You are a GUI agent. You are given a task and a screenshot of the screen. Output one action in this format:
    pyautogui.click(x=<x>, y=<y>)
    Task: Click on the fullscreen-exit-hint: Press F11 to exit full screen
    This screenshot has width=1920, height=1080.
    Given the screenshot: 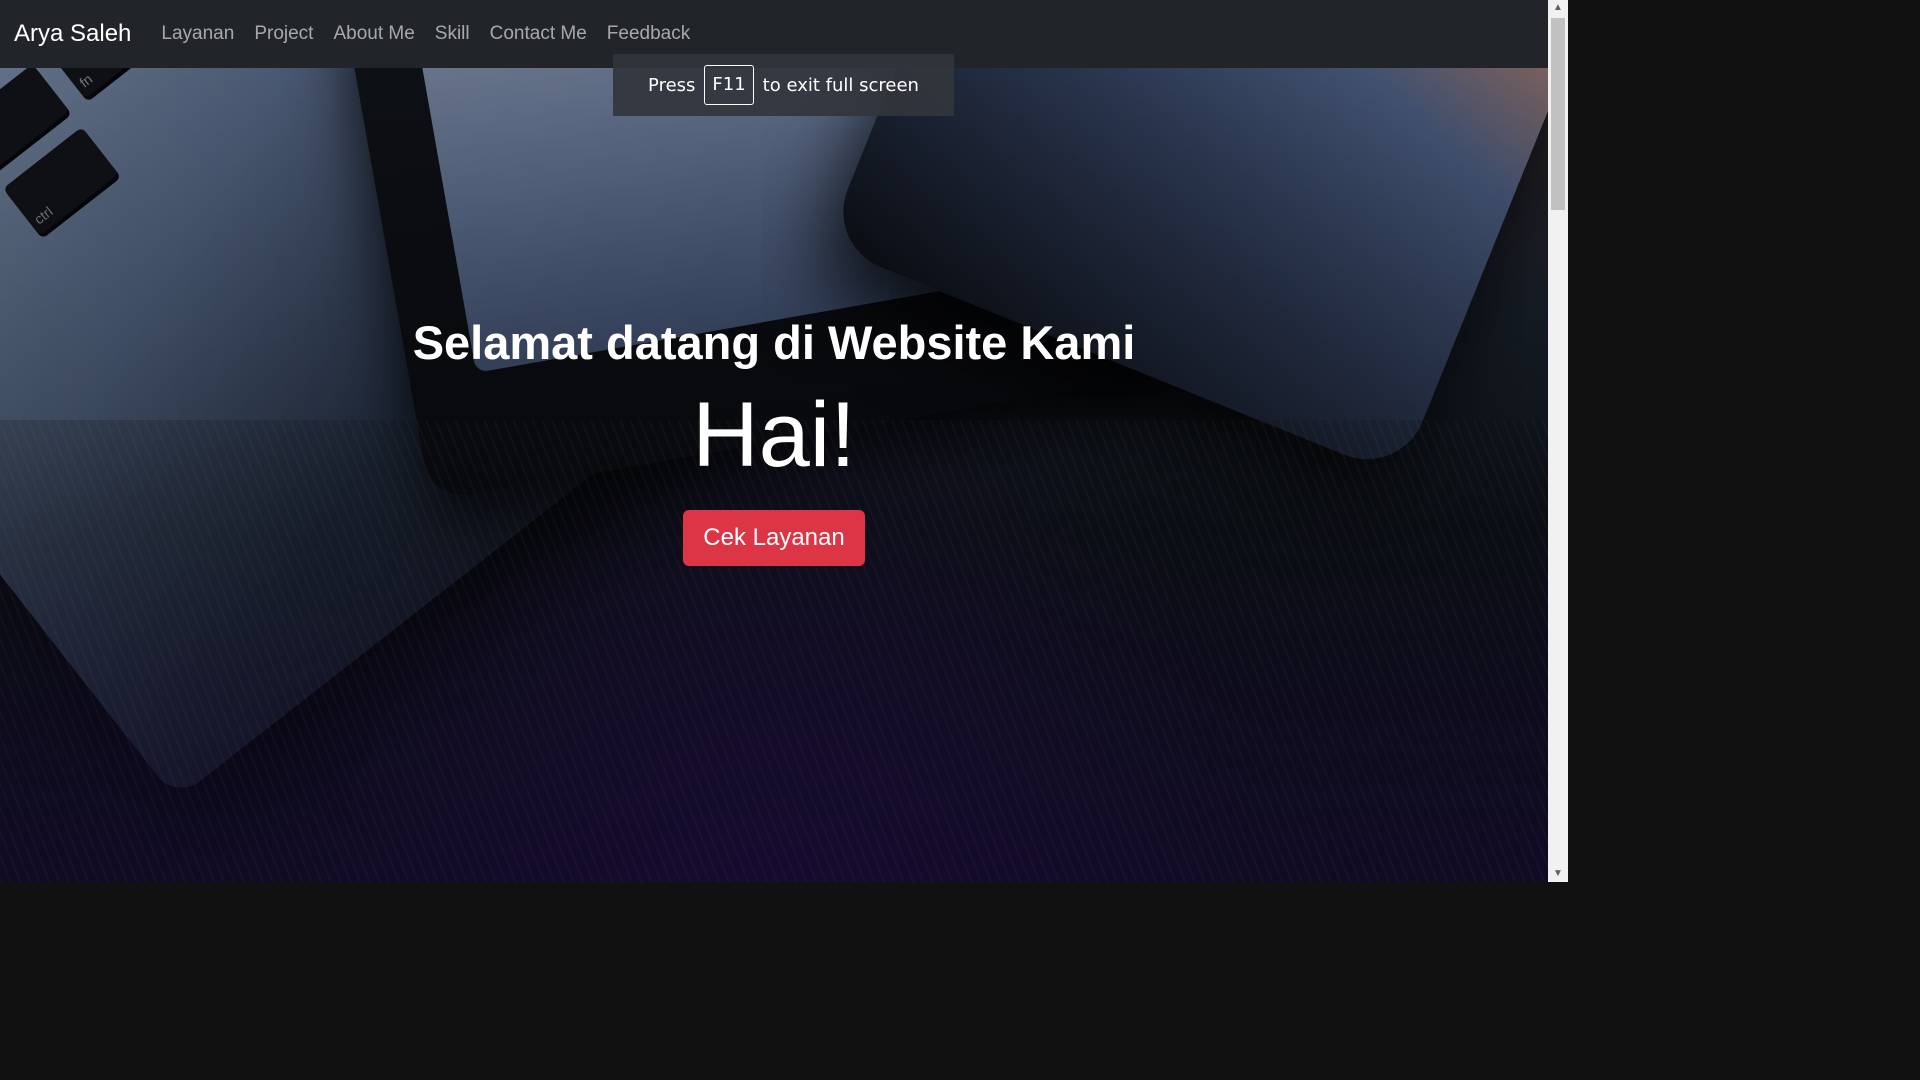 What is the action you would take?
    pyautogui.click(x=783, y=85)
    